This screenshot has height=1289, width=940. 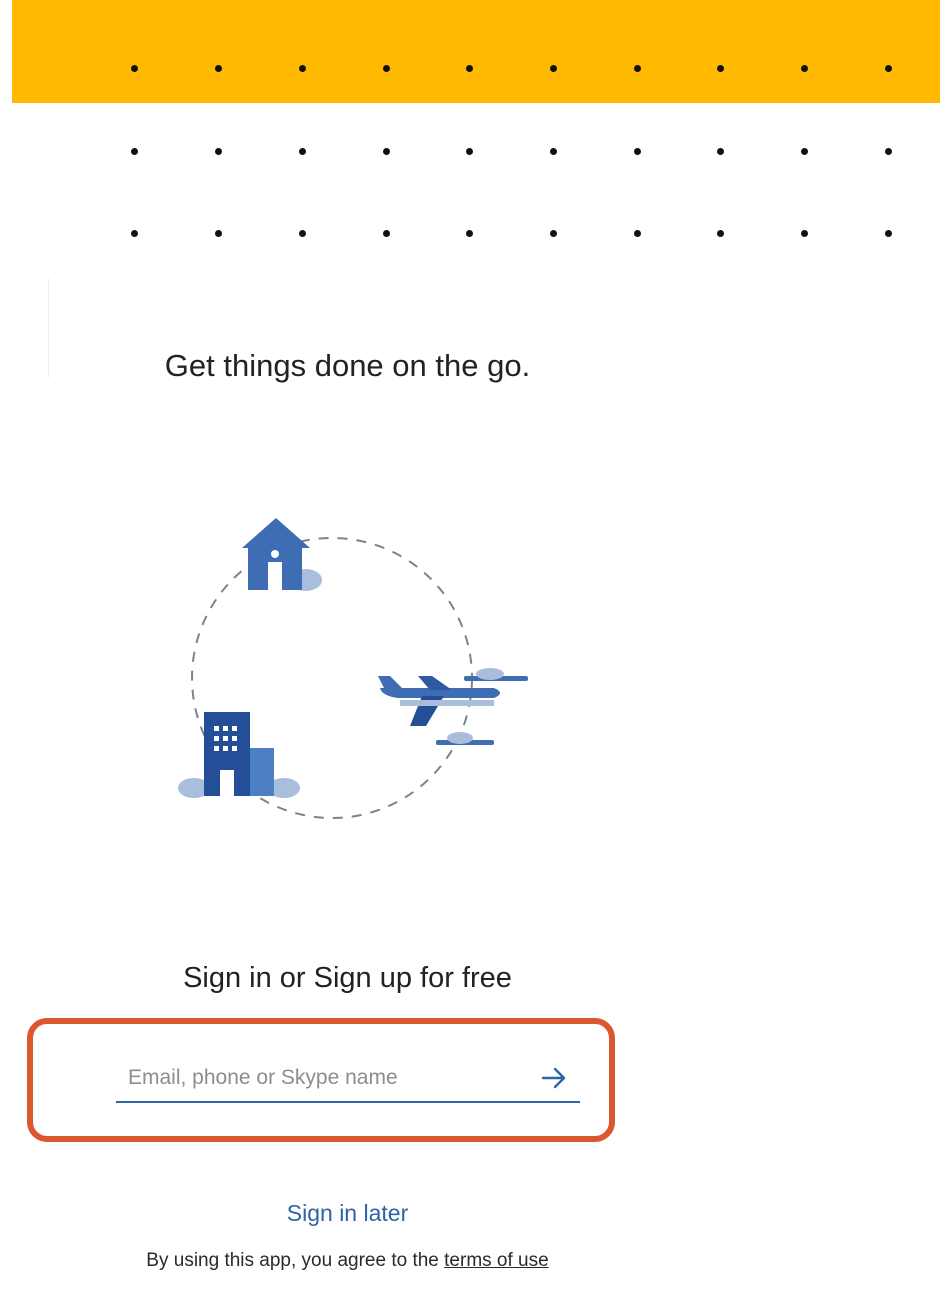 I want to click on signin-input-row, so click(x=348, y=1079).